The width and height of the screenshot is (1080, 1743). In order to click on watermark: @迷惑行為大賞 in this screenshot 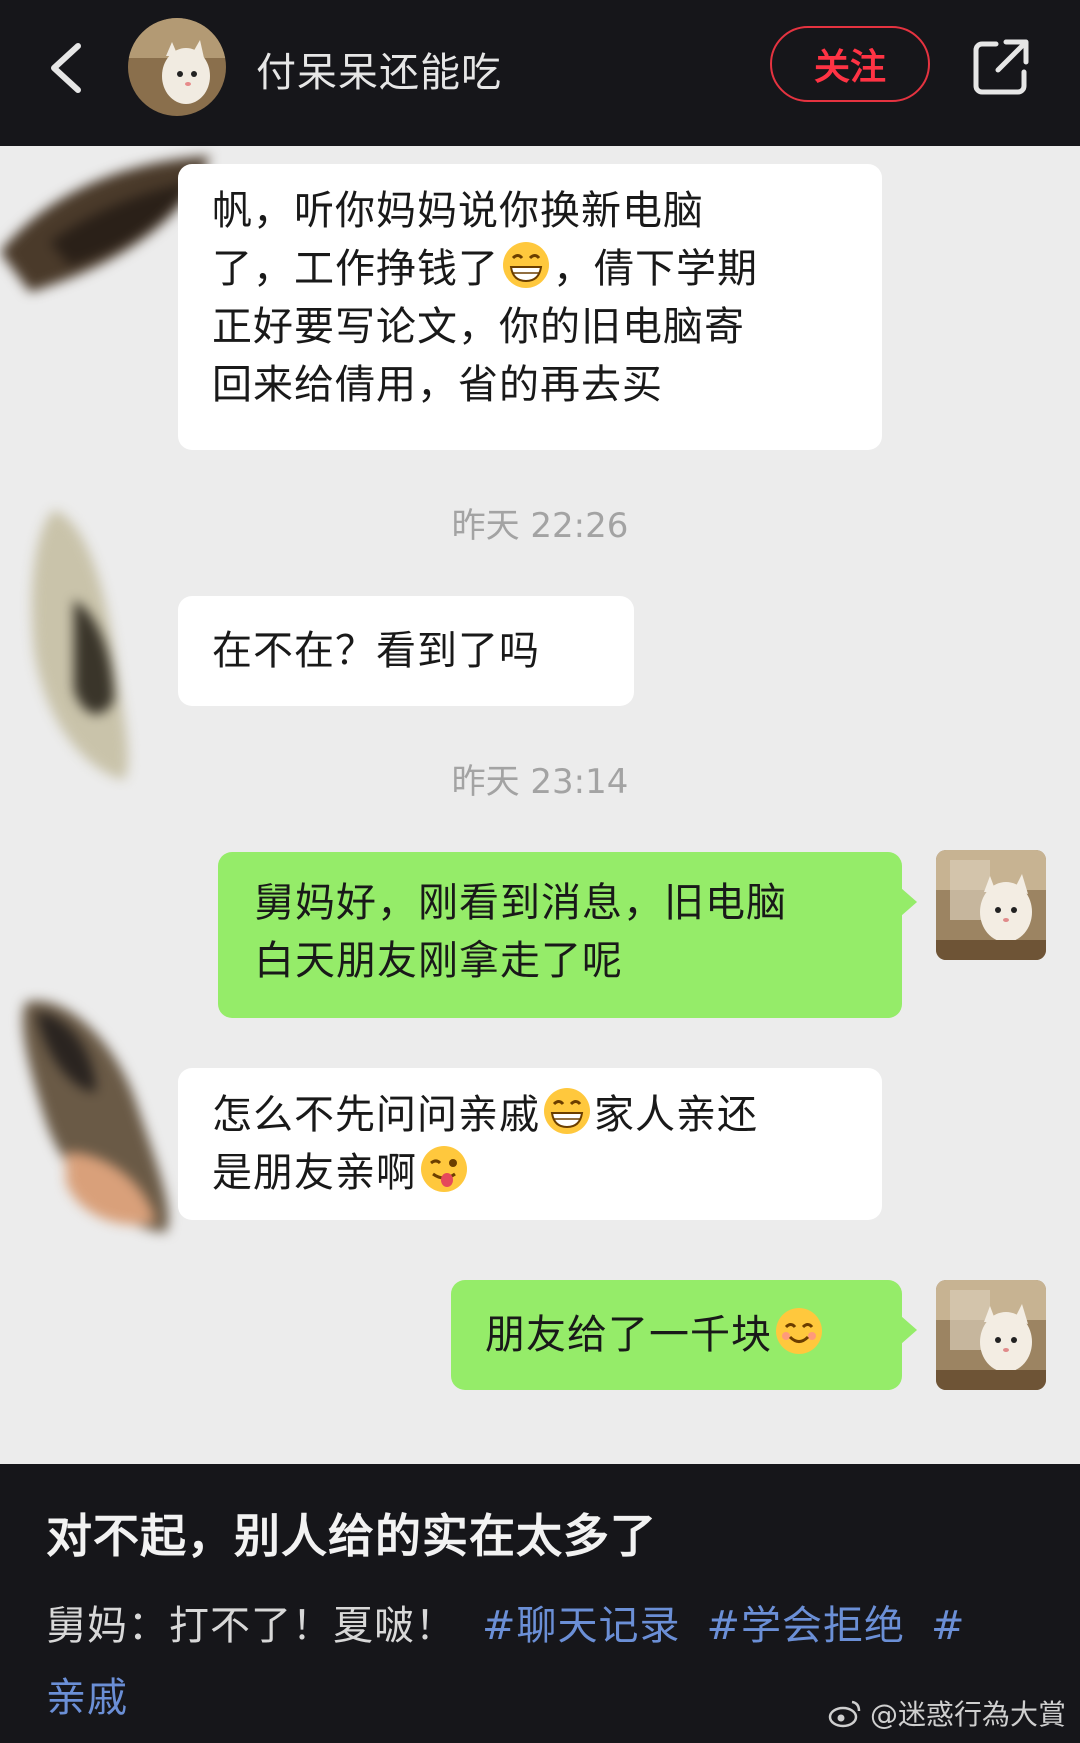, I will do `click(947, 1713)`.